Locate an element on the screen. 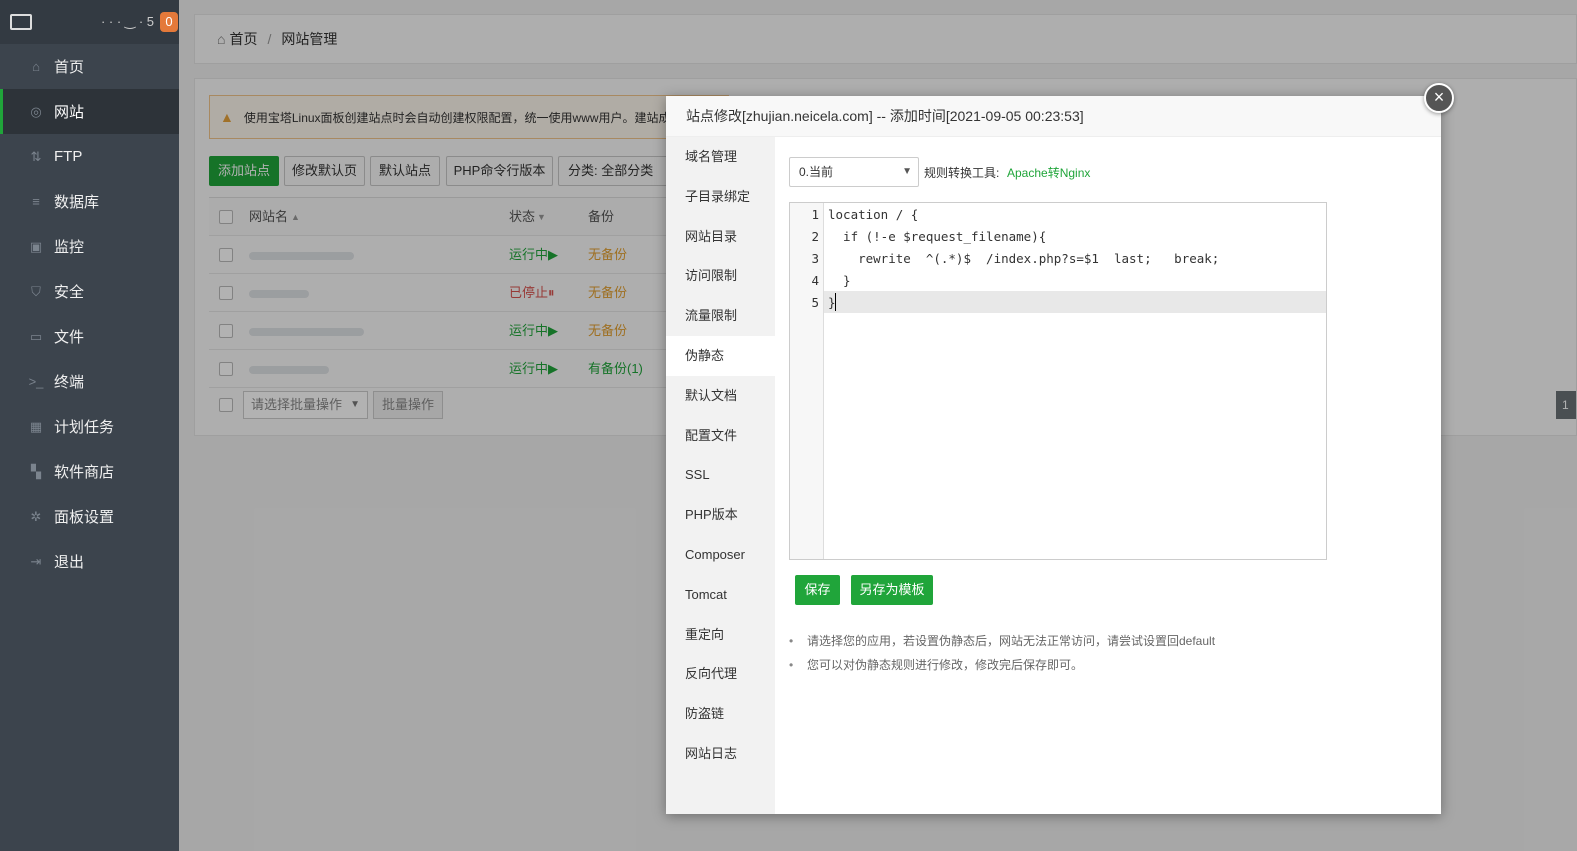 This screenshot has height=851, width=1577. server-name: · · · ‿ · 5 is located at coordinates (127, 21).